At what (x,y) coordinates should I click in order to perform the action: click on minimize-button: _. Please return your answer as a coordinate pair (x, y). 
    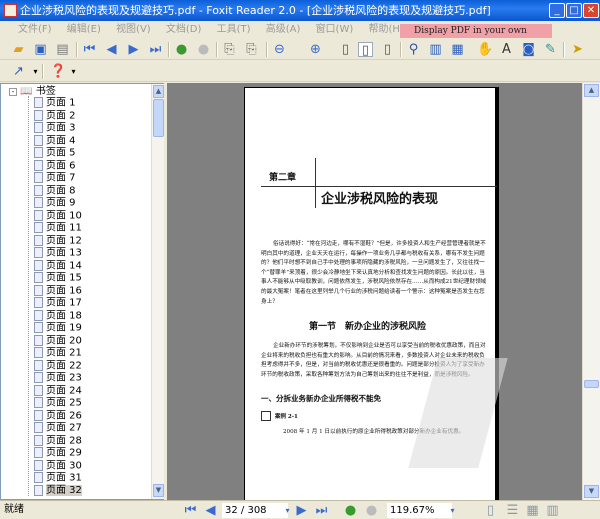
    Looking at the image, I should click on (557, 10).